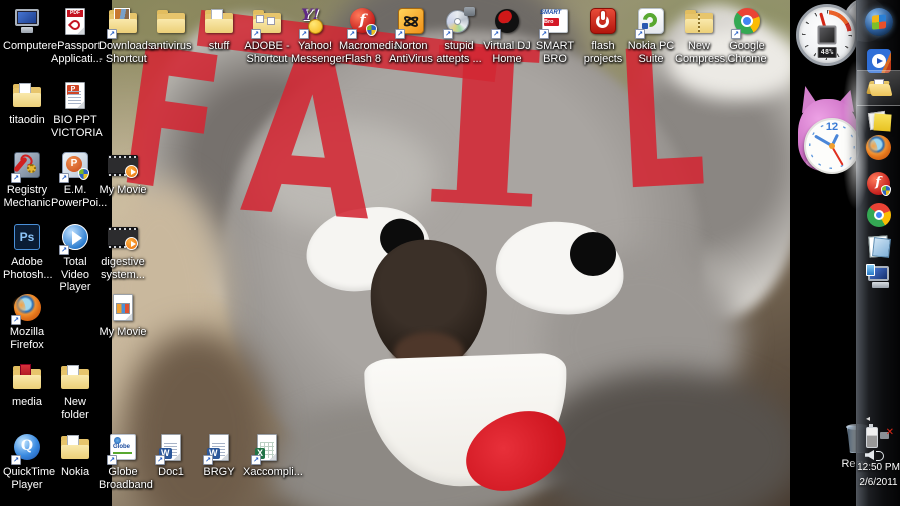 The image size is (900, 506). I want to click on norton-icon: ↗, so click(411, 22).